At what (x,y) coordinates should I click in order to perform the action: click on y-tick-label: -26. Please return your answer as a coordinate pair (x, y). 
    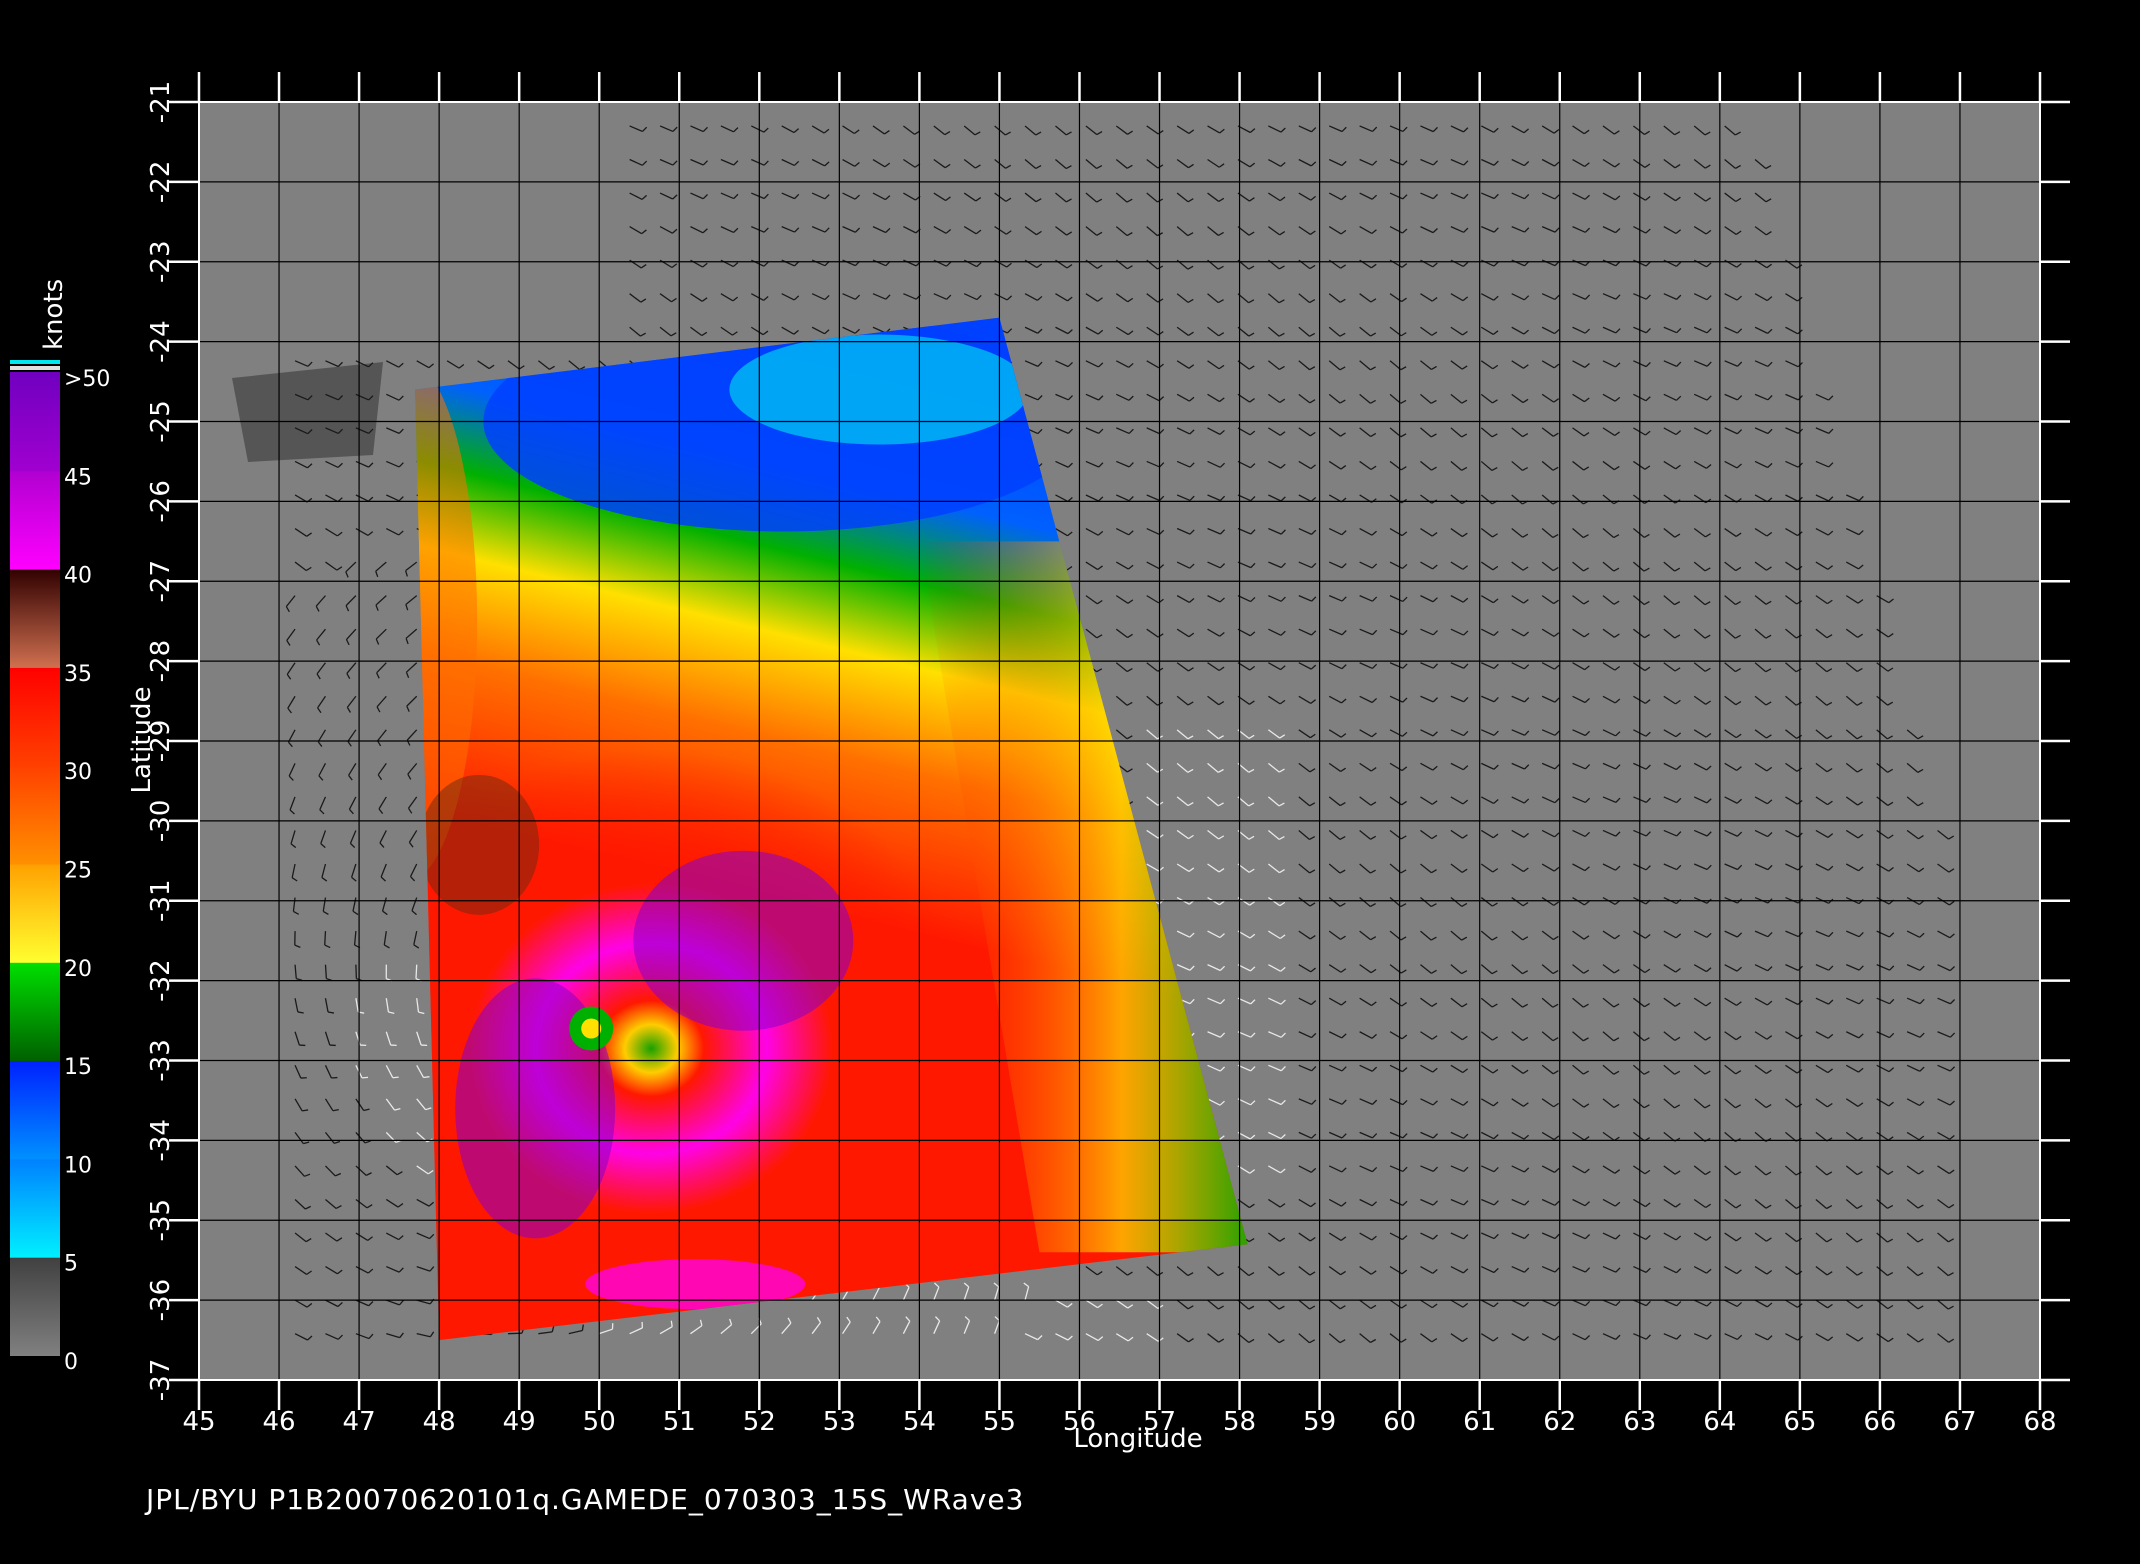
    Looking at the image, I should click on (161, 501).